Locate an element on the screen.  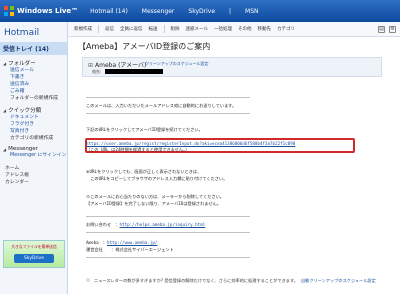
company-name: 株式会社サイバーエージェント is located at coordinates (144, 249).